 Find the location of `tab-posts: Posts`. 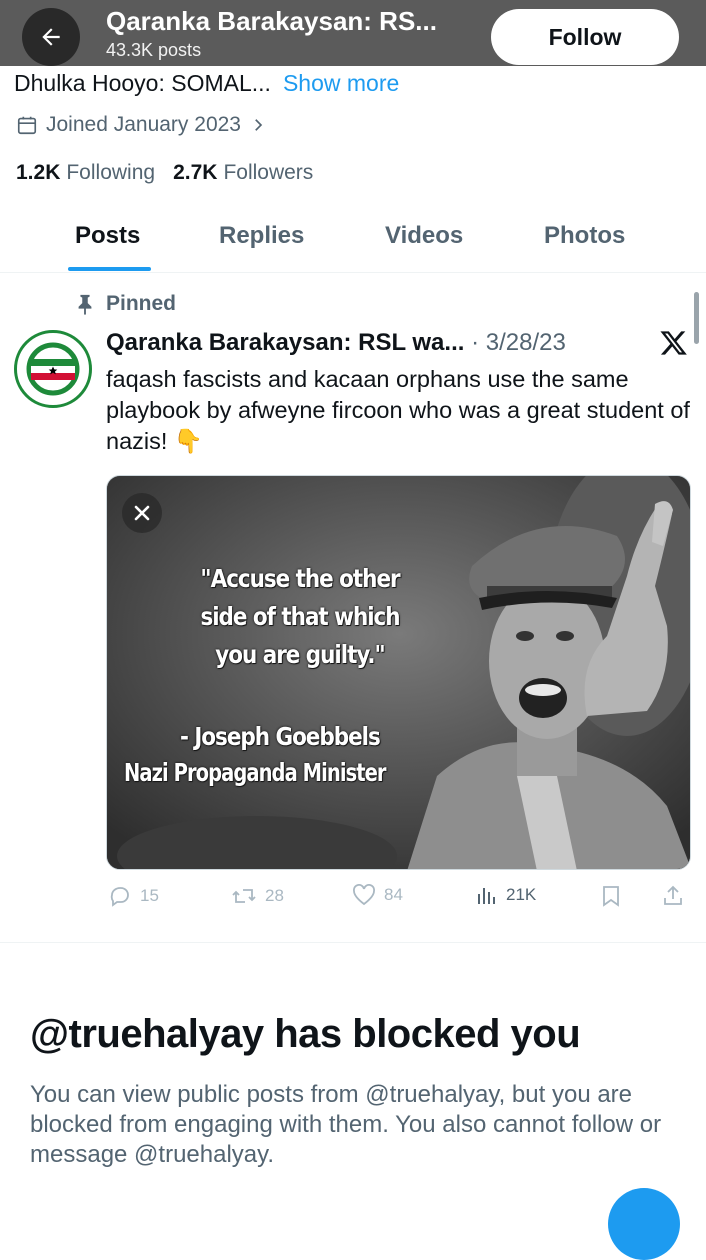

tab-posts: Posts is located at coordinates (107, 236).